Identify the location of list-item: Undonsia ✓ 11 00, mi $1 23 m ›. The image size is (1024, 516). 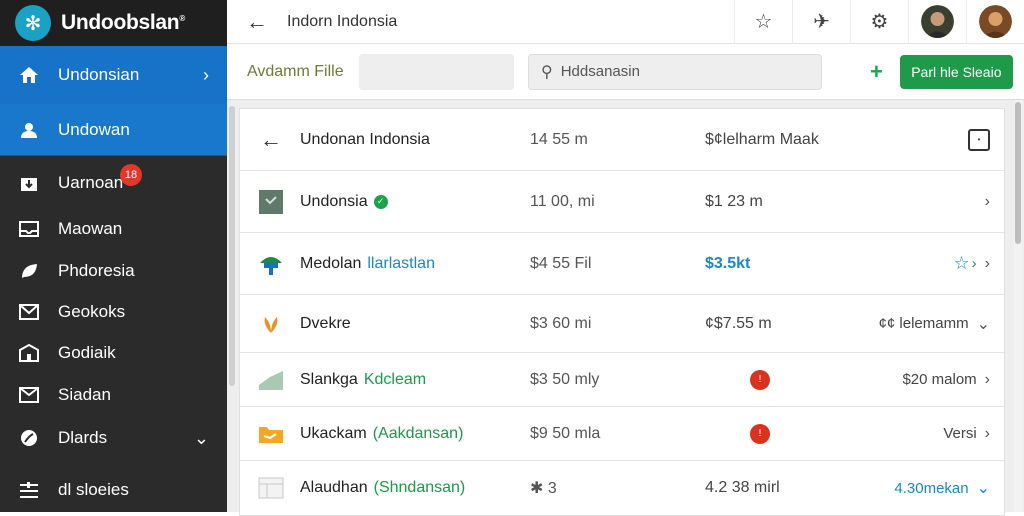
(622, 202).